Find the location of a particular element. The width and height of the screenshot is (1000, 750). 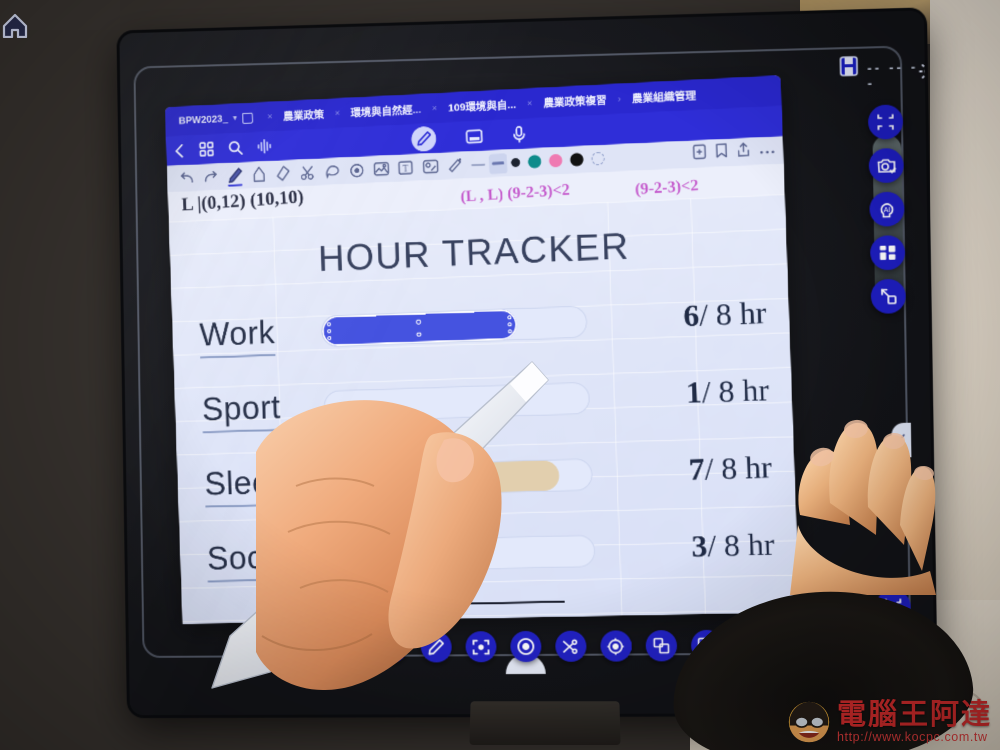

svg-text: T is located at coordinates (406, 168).